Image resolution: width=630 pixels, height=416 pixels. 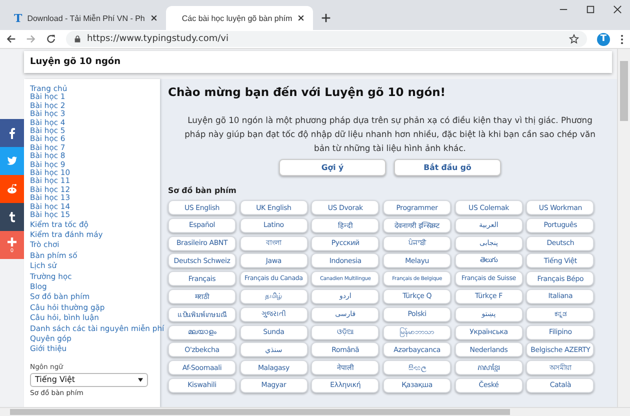 What do you see at coordinates (11, 39) in the screenshot?
I see `back-arrow-icon` at bounding box center [11, 39].